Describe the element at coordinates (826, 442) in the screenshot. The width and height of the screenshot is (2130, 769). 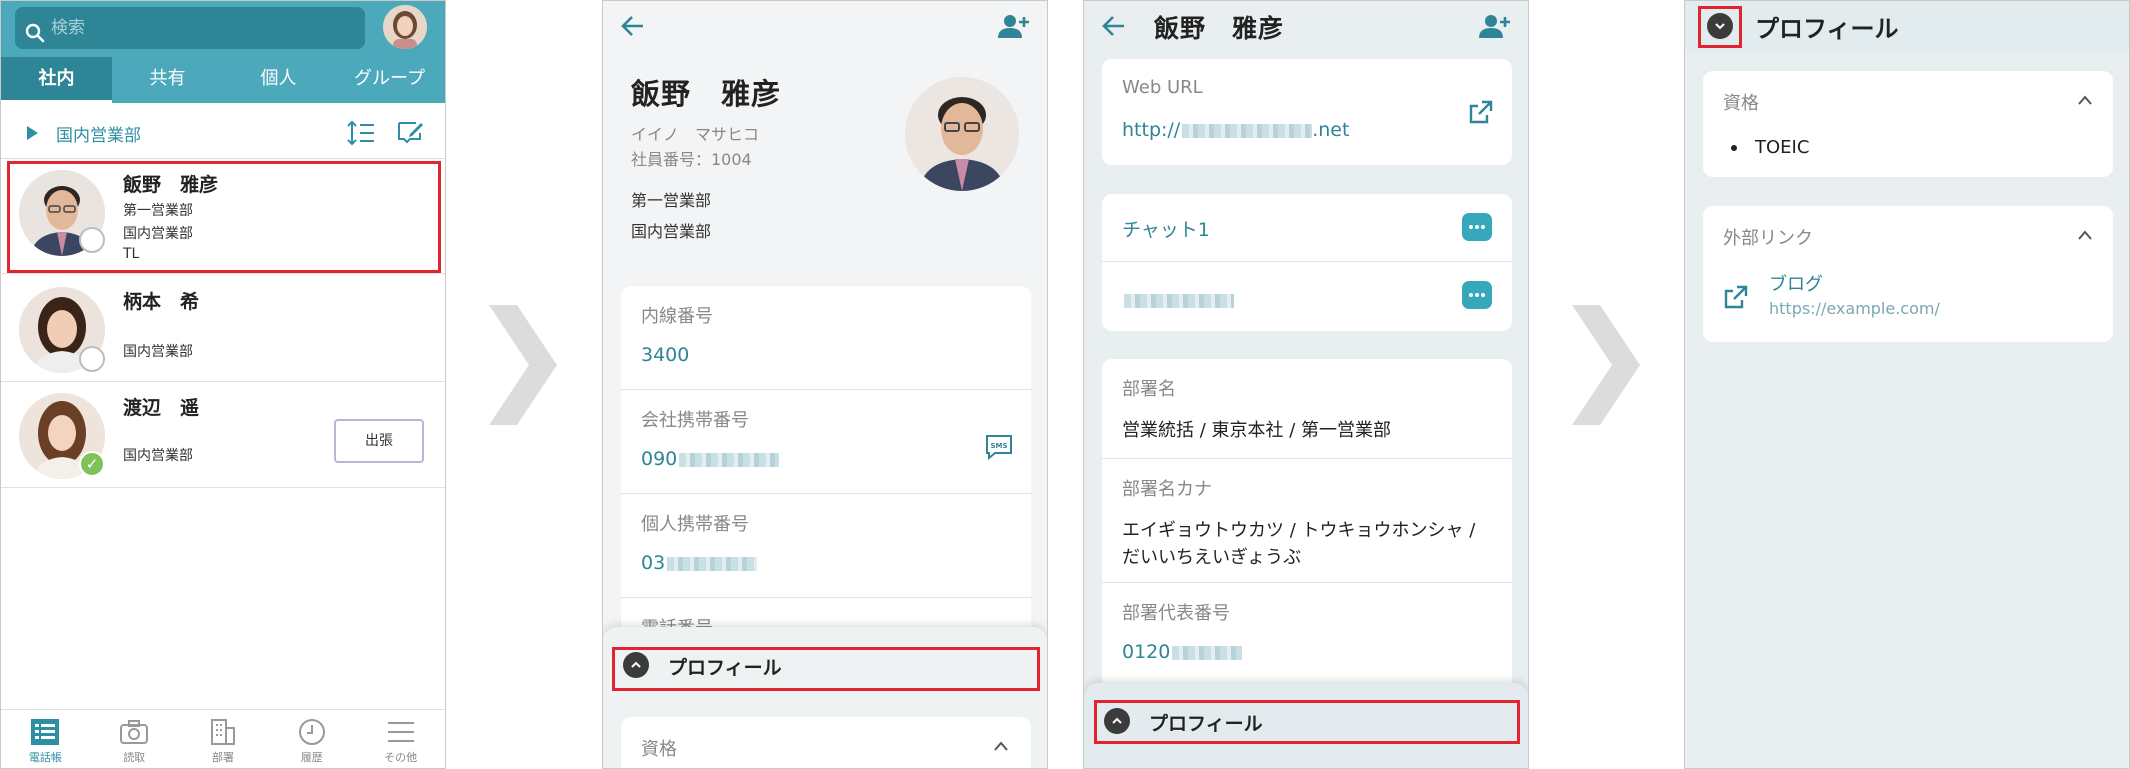
I see `company-mobile-field: 会社携帯番号 090 SMS` at that location.